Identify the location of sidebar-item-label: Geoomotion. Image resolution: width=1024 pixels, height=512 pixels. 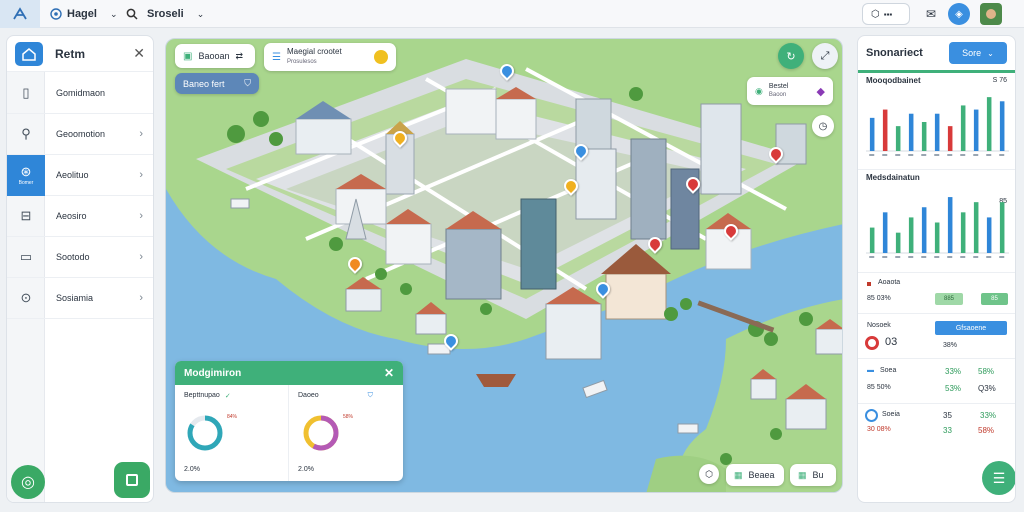
(81, 134).